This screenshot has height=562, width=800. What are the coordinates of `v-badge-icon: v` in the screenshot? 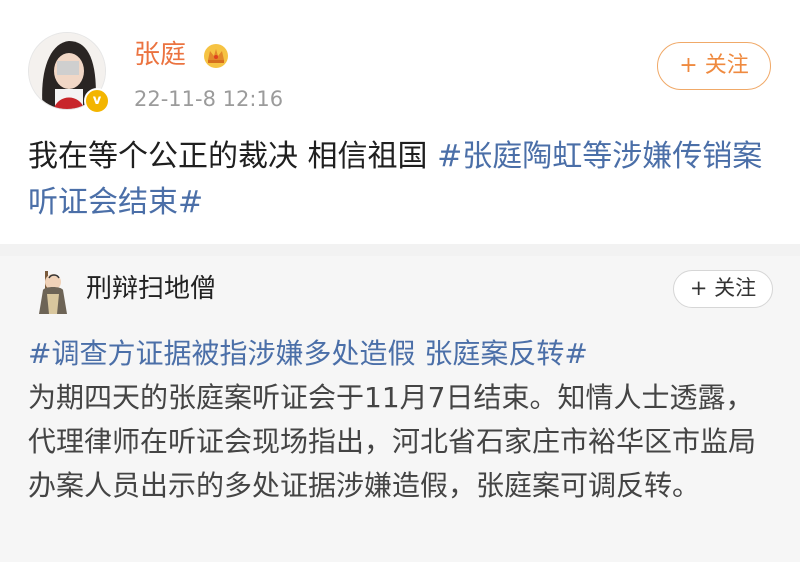 It's located at (97, 101).